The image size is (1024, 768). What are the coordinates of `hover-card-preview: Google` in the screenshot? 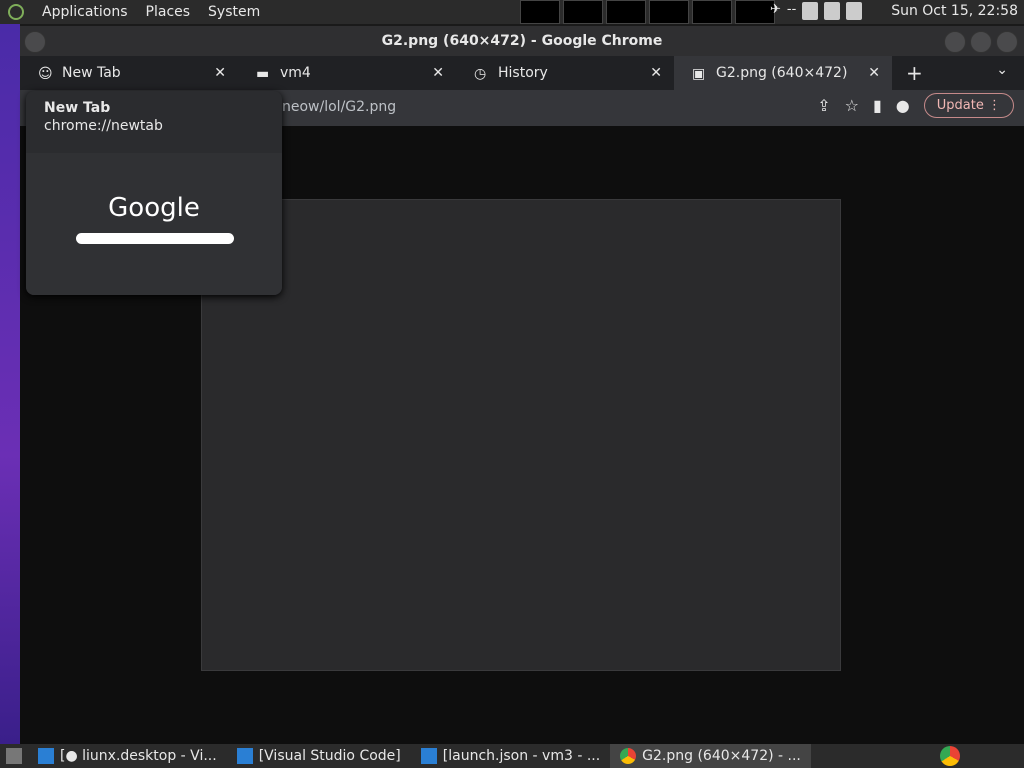 It's located at (154, 224).